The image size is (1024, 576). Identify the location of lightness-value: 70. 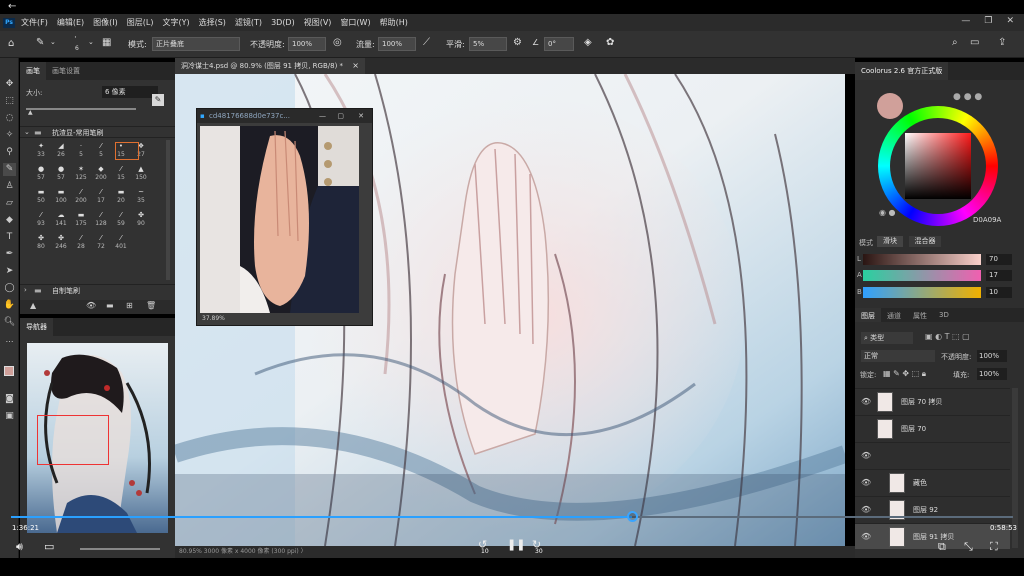
(999, 259).